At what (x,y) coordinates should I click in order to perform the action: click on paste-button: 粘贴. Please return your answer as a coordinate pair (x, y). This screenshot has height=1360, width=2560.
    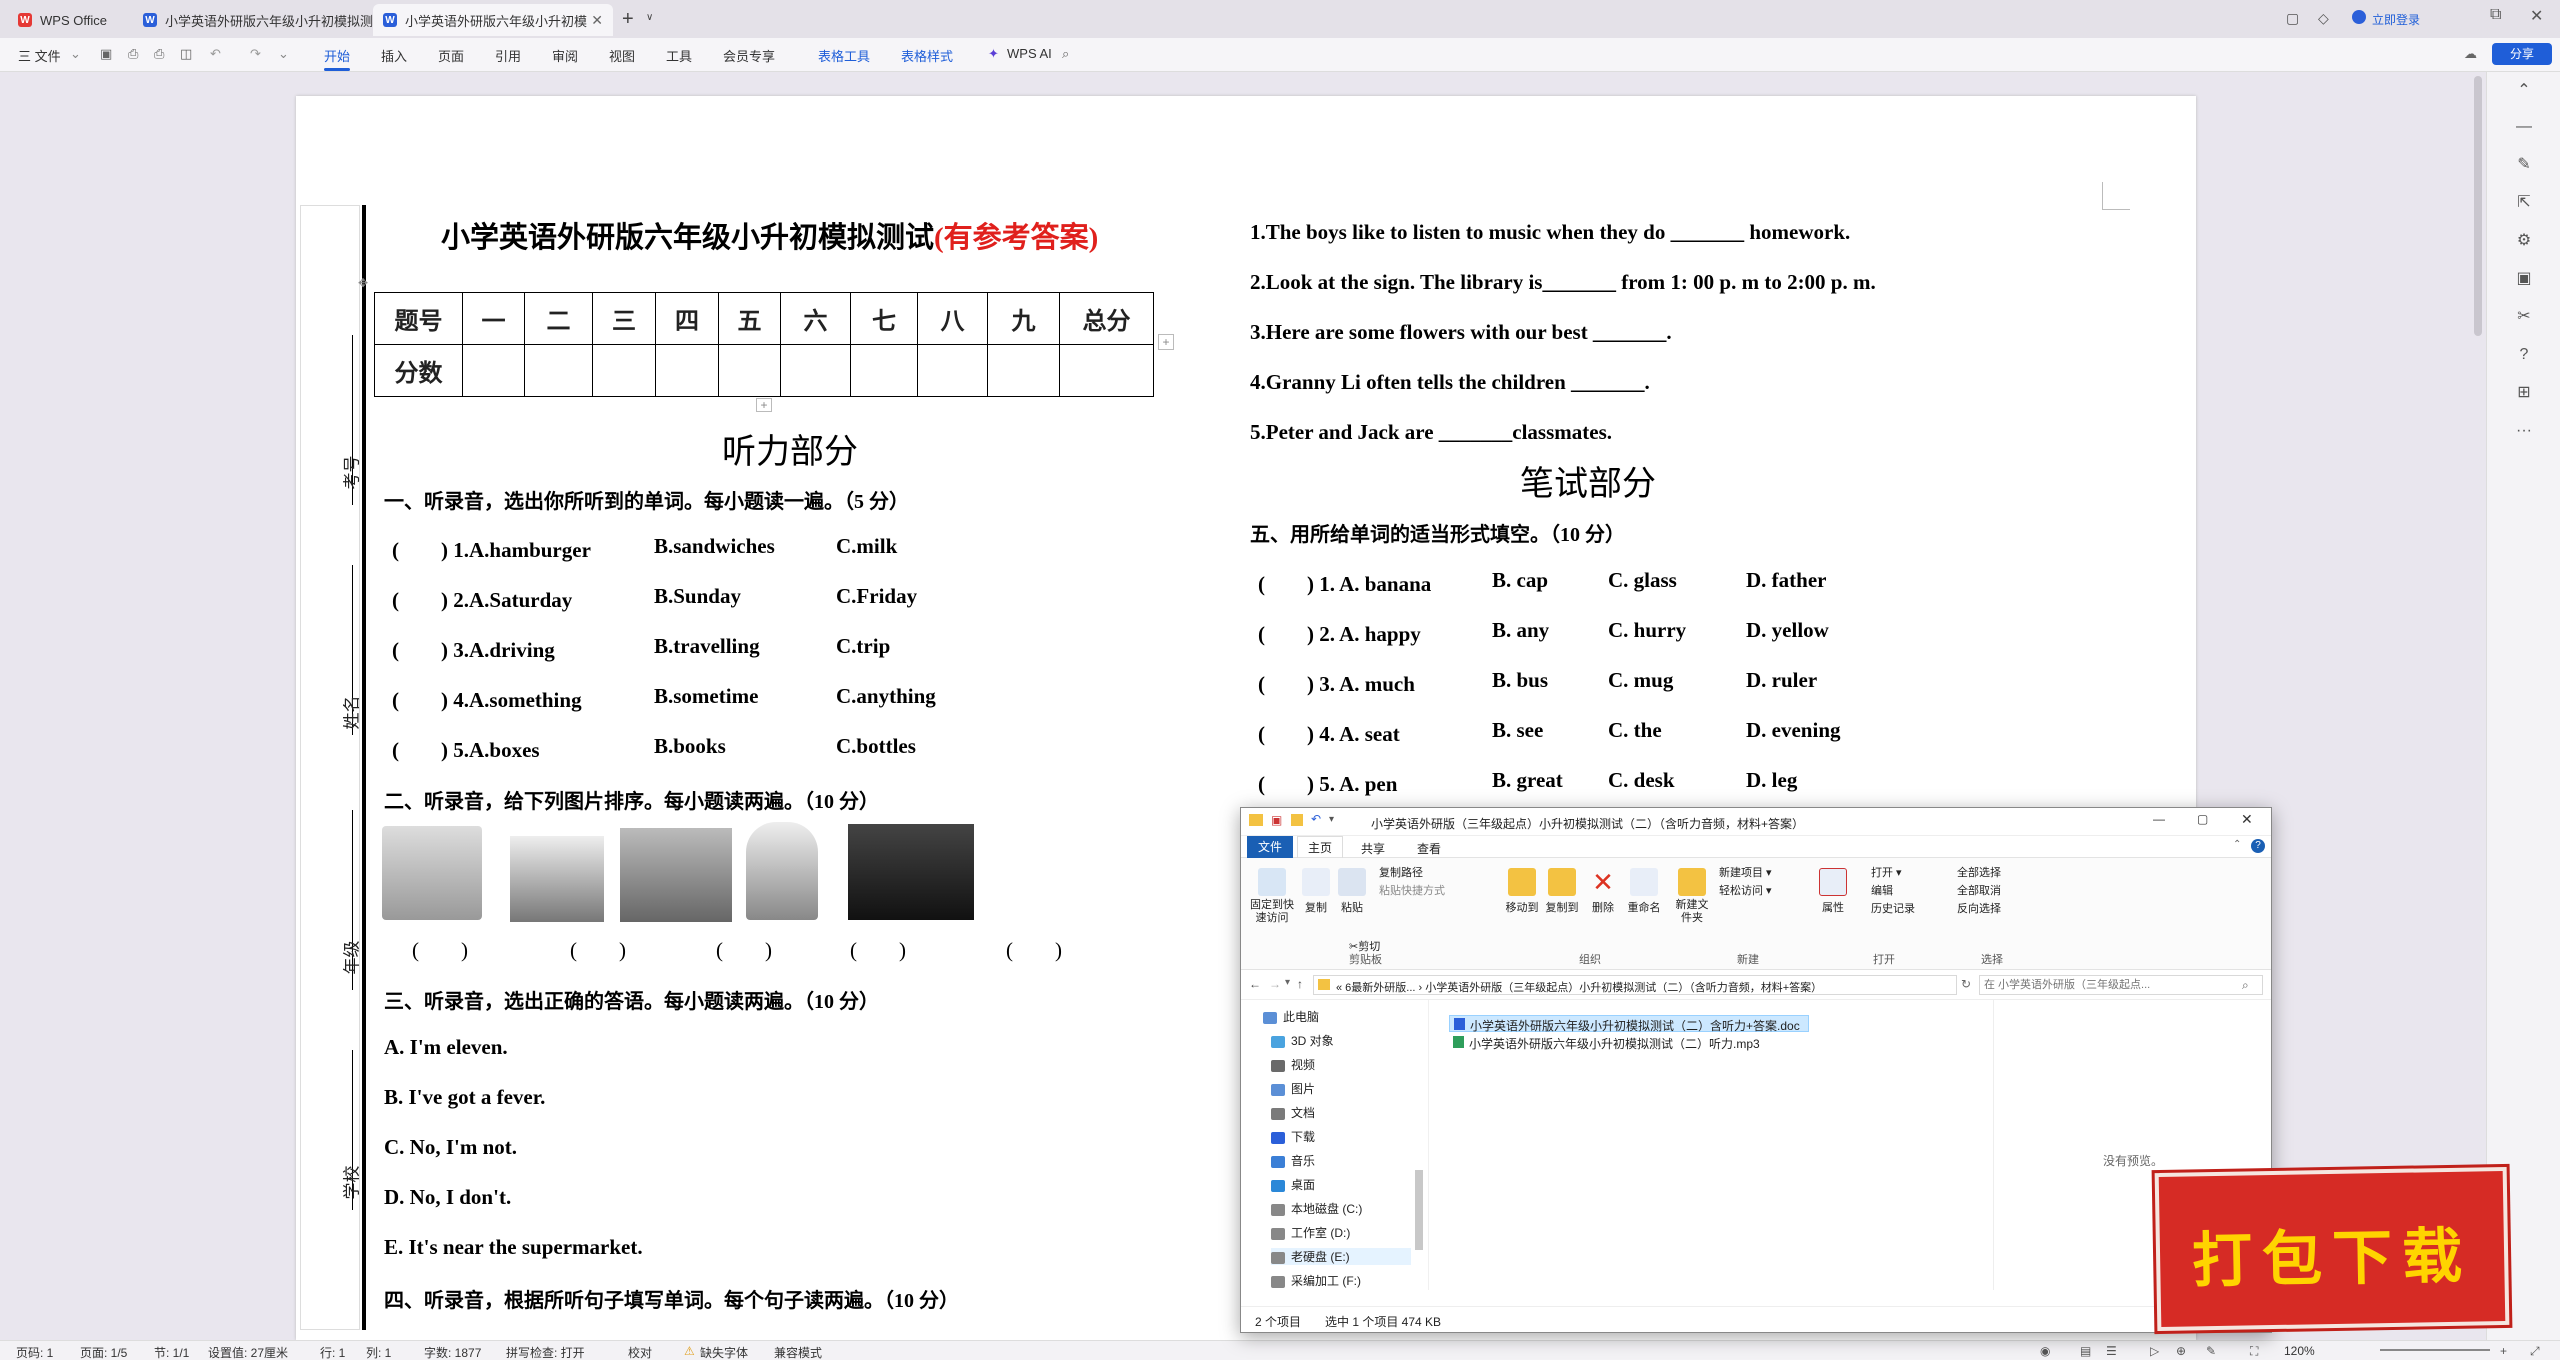
    Looking at the image, I should click on (1352, 891).